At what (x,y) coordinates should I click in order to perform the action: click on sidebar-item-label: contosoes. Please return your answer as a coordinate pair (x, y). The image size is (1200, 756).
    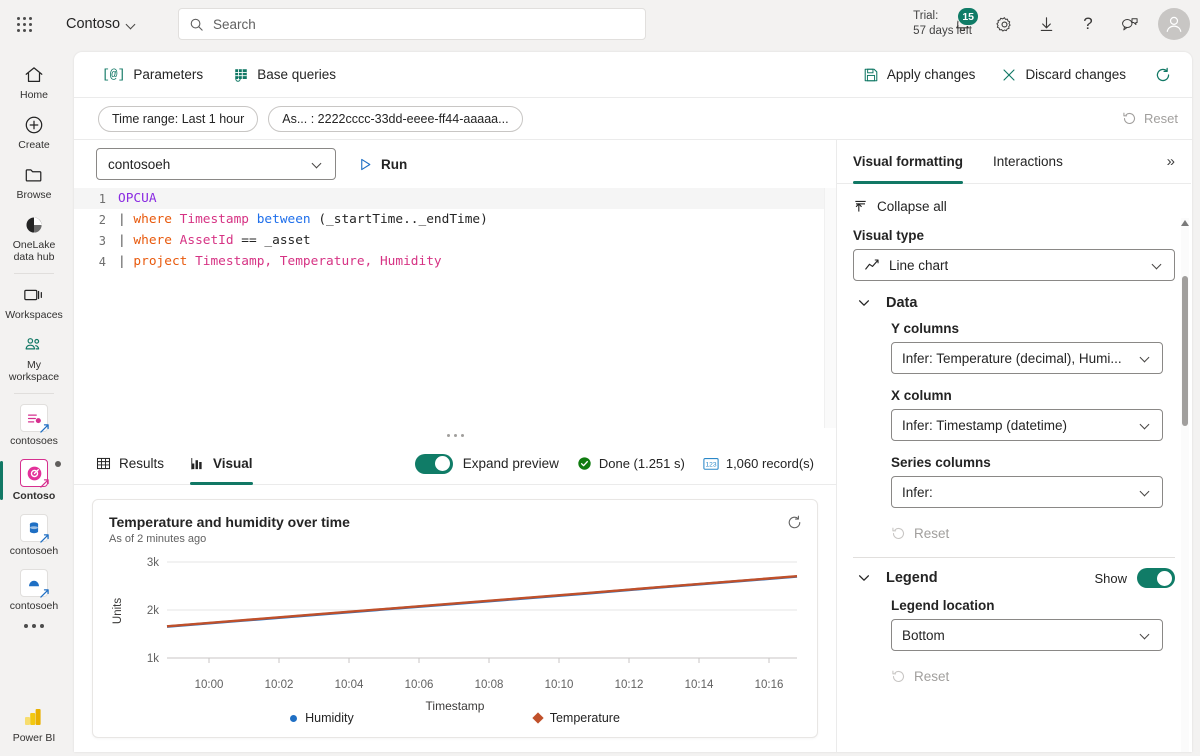
    Looking at the image, I should click on (34, 441).